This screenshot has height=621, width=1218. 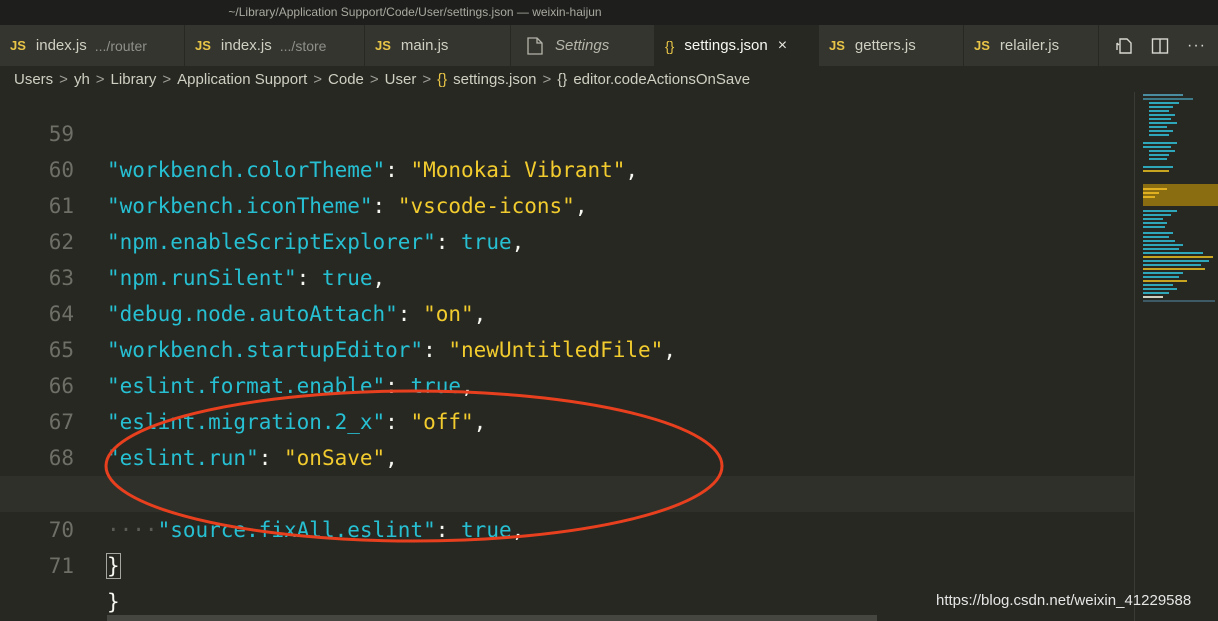 I want to click on open-changes-icon, so click(x=1124, y=46).